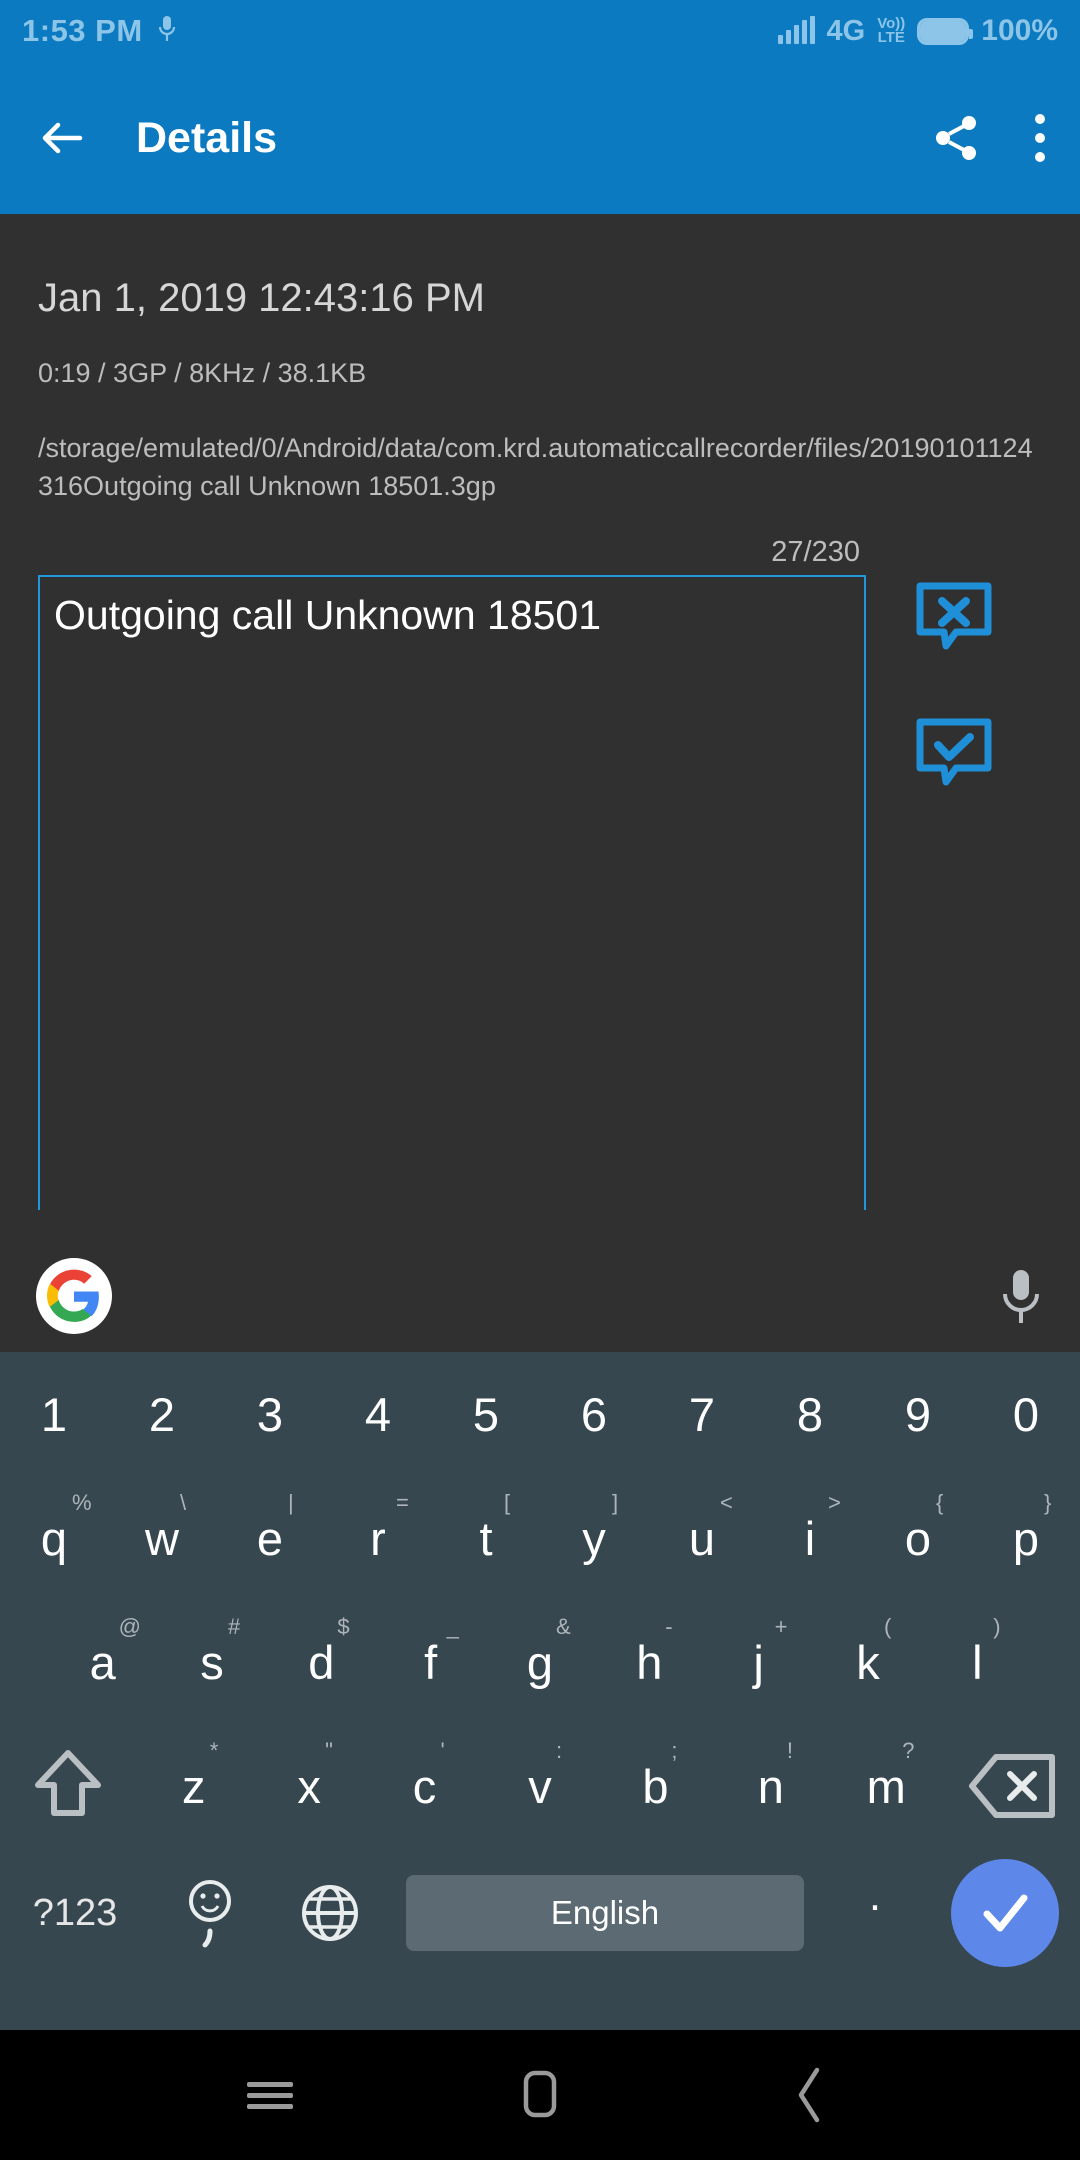 The image size is (1080, 2160). What do you see at coordinates (261, 298) in the screenshot?
I see `recording-date: Jan 1, 2019 12:43:16 PM` at bounding box center [261, 298].